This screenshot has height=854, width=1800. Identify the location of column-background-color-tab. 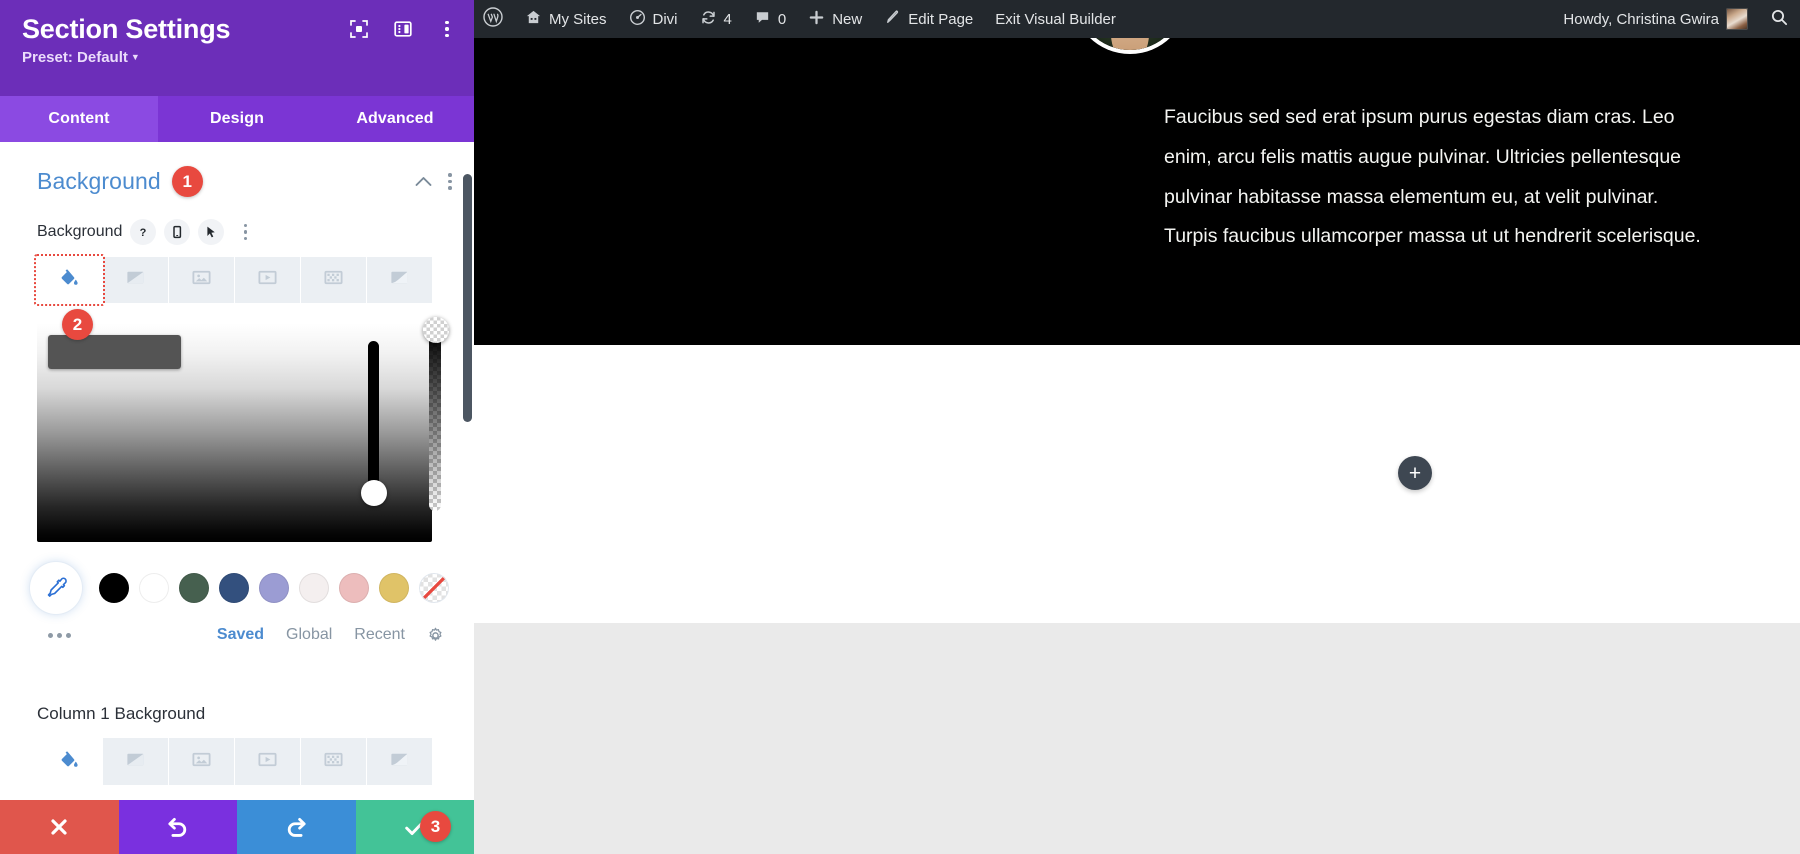
(70, 761).